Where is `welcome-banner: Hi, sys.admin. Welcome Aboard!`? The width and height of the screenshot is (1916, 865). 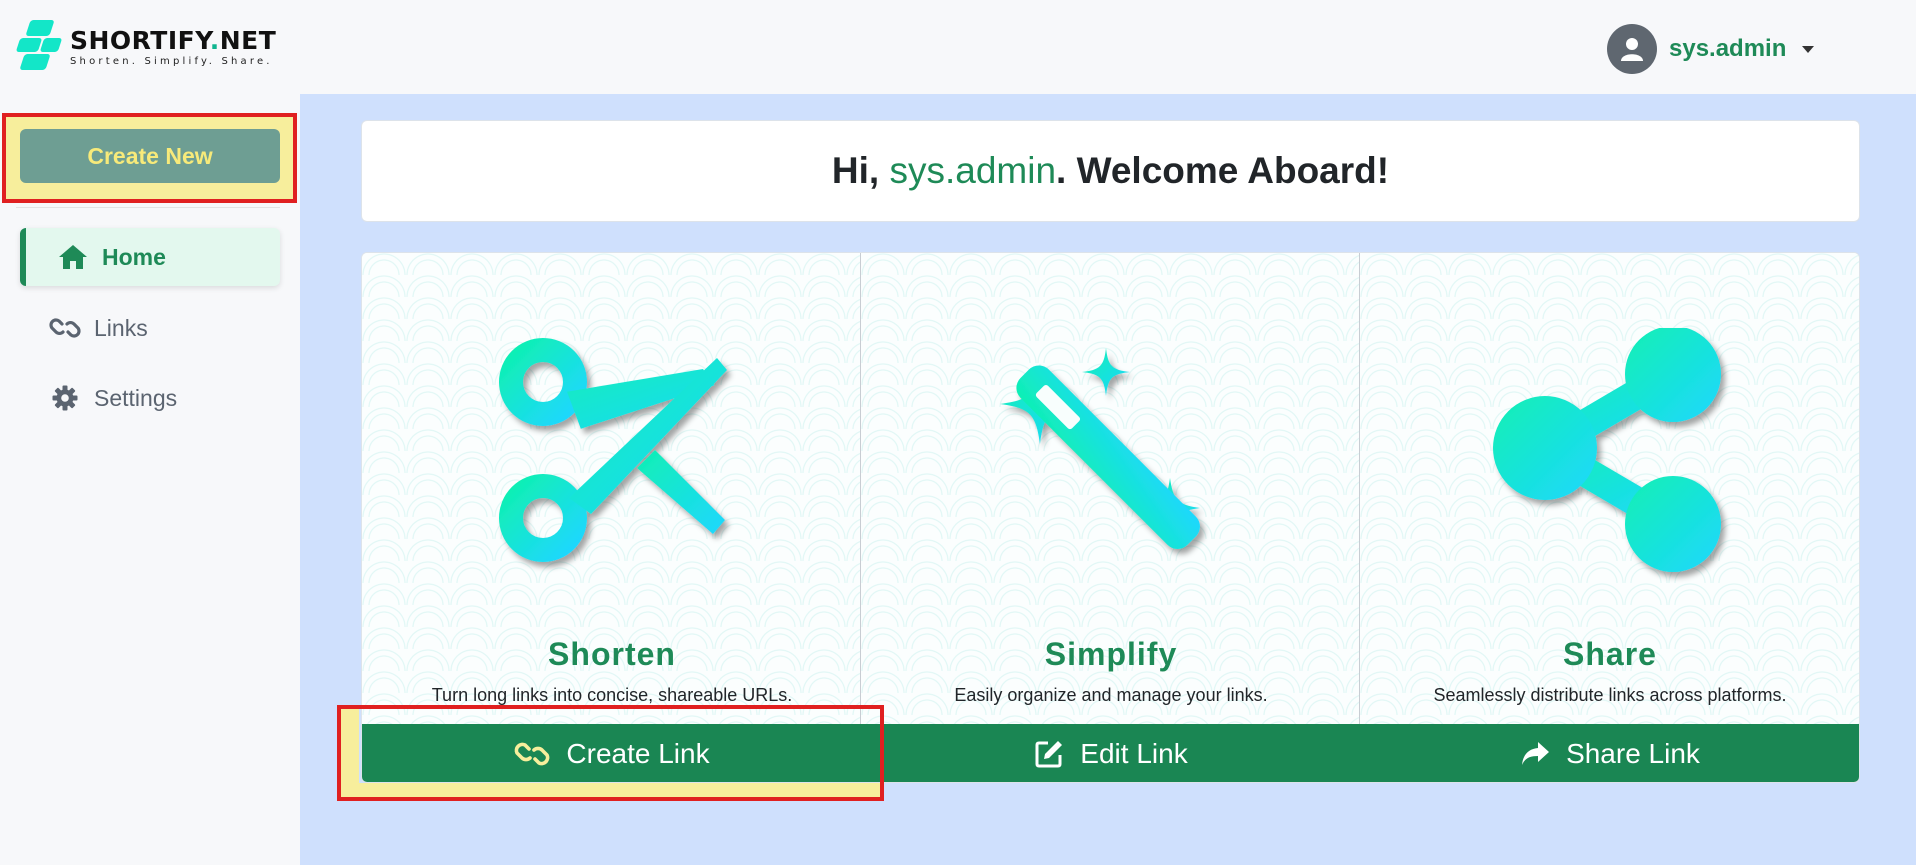 welcome-banner: Hi, sys.admin. Welcome Aboard! is located at coordinates (1110, 171).